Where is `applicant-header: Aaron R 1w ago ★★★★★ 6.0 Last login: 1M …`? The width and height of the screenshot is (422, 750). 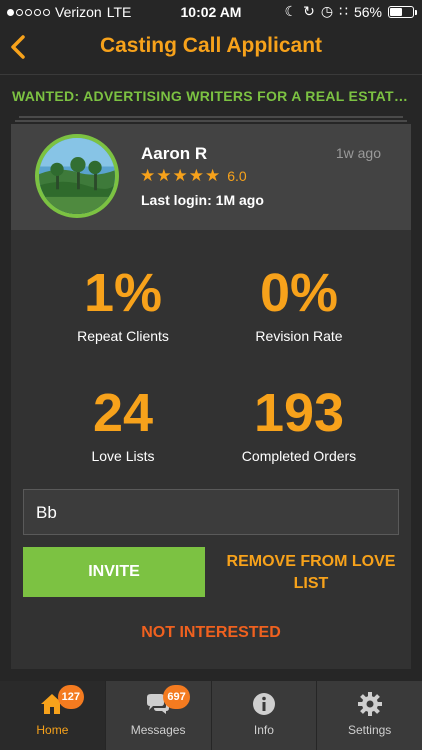
applicant-header: Aaron R 1w ago ★★★★★ 6.0 Last login: 1M … is located at coordinates (211, 177).